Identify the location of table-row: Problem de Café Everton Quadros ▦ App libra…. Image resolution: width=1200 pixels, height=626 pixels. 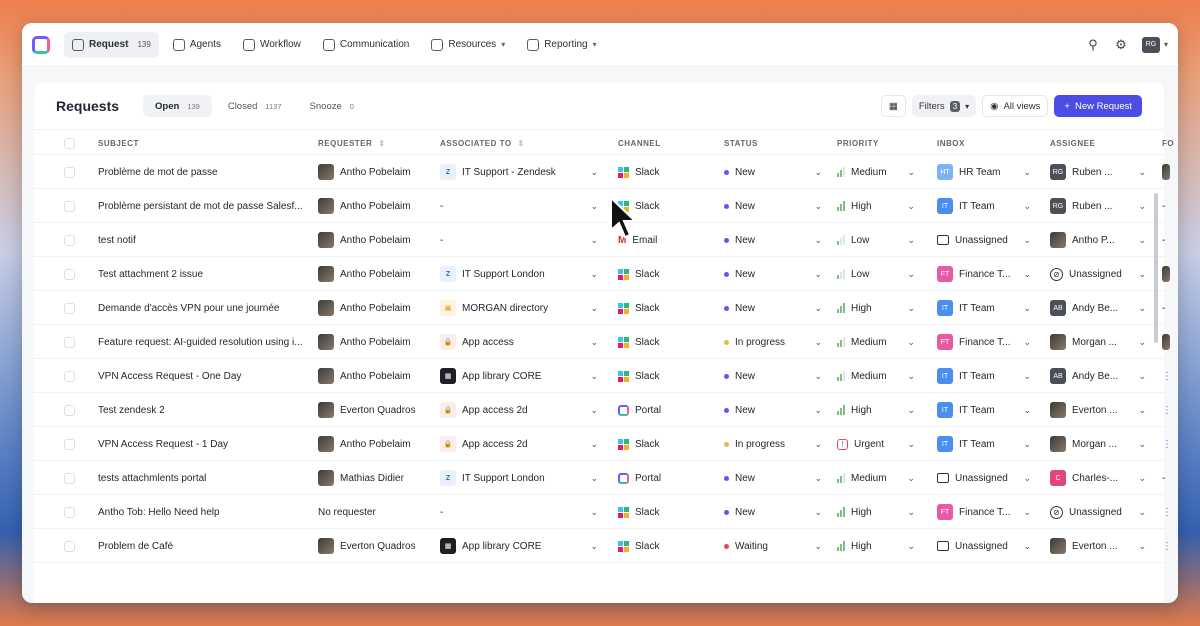
(603, 546).